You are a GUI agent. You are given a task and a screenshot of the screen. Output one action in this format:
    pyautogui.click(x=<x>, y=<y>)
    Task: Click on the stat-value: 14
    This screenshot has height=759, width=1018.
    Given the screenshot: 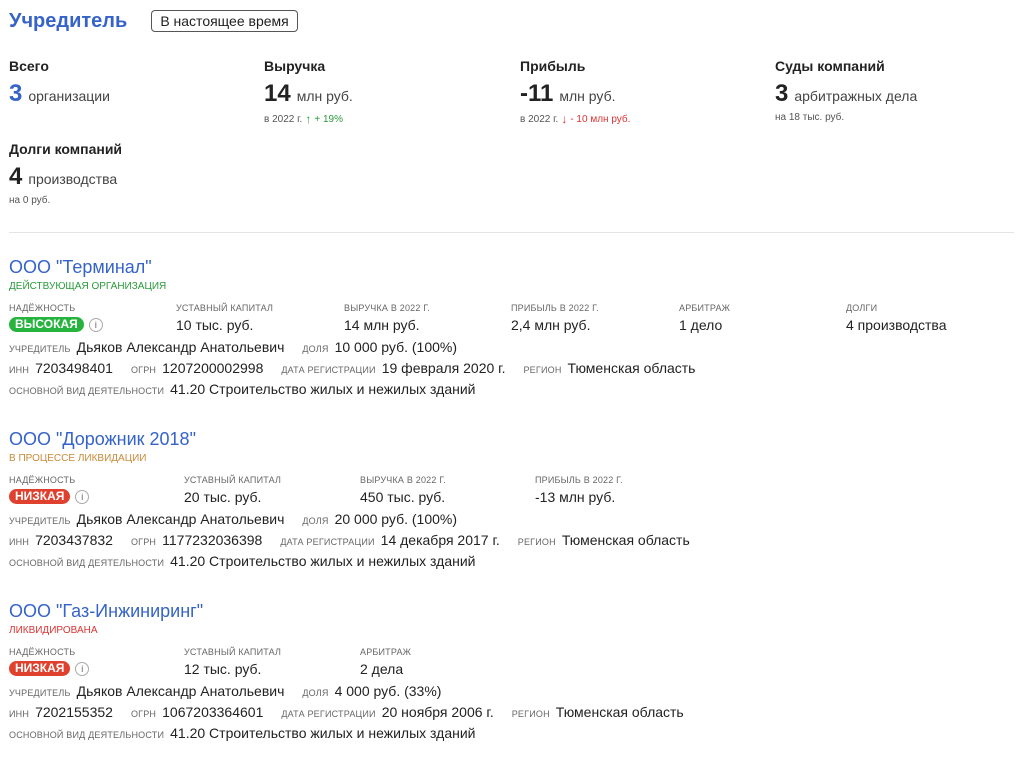 What is the action you would take?
    pyautogui.click(x=277, y=93)
    